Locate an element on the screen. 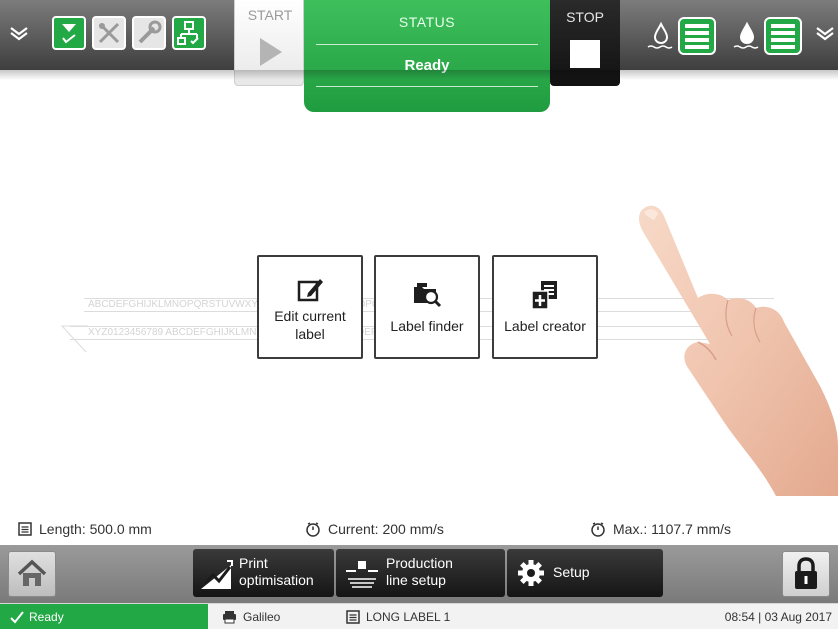 This screenshot has height=629, width=838. jet-status-icon is located at coordinates (109, 33).